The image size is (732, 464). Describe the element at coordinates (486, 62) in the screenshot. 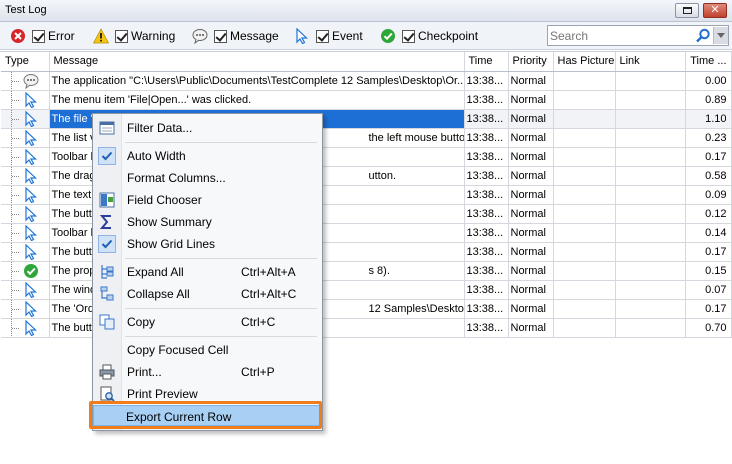

I see `column-header-time: Time` at that location.